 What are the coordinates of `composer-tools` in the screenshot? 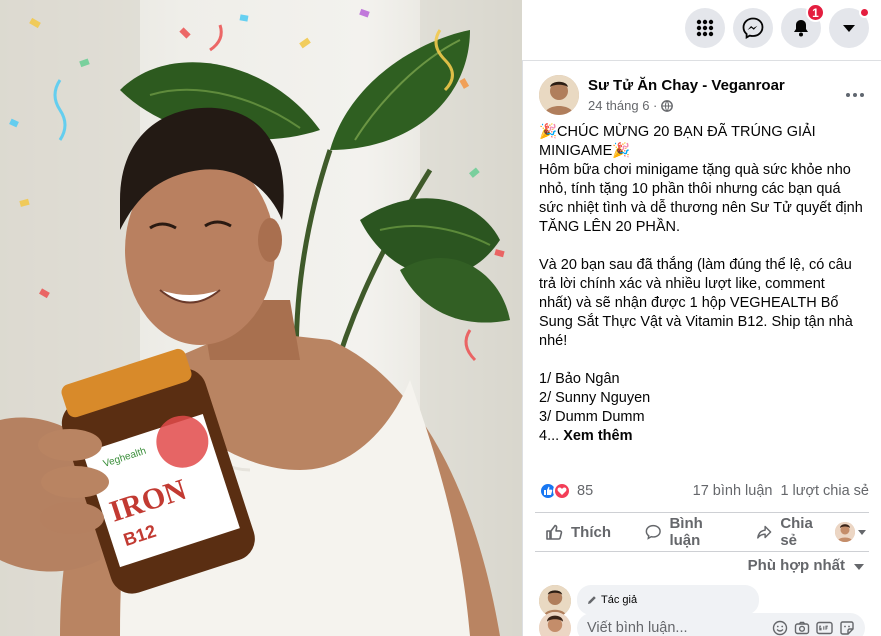 It's located at (813, 628).